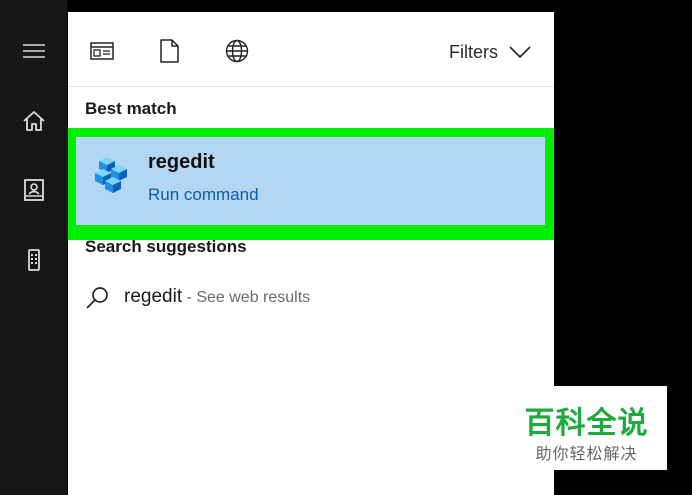 Image resolution: width=692 pixels, height=495 pixels. I want to click on search-suggestions-heading: Search suggestions, so click(166, 246).